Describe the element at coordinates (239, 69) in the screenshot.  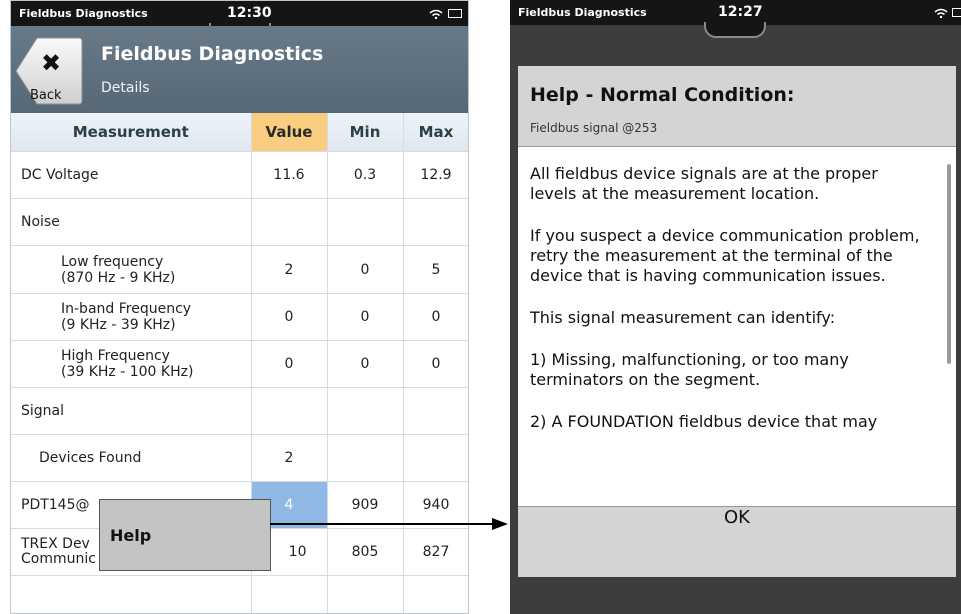
I see `title-bar: ✖ Back Fieldbus Diagnostics Details` at that location.